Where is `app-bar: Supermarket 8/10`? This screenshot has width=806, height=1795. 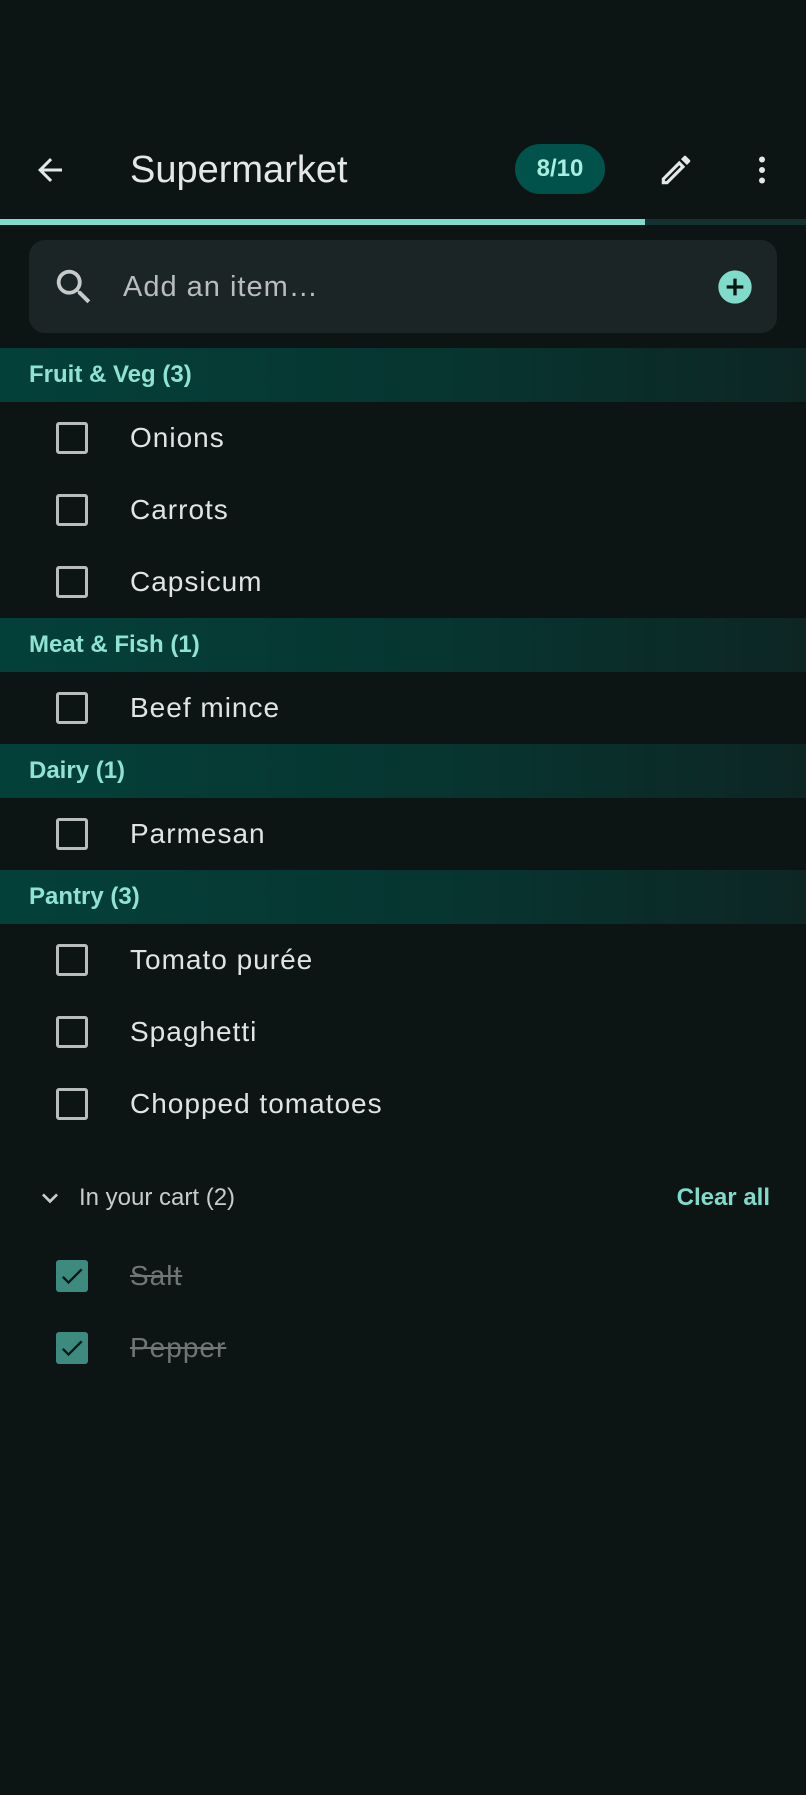
app-bar: Supermarket 8/10 is located at coordinates (403, 170).